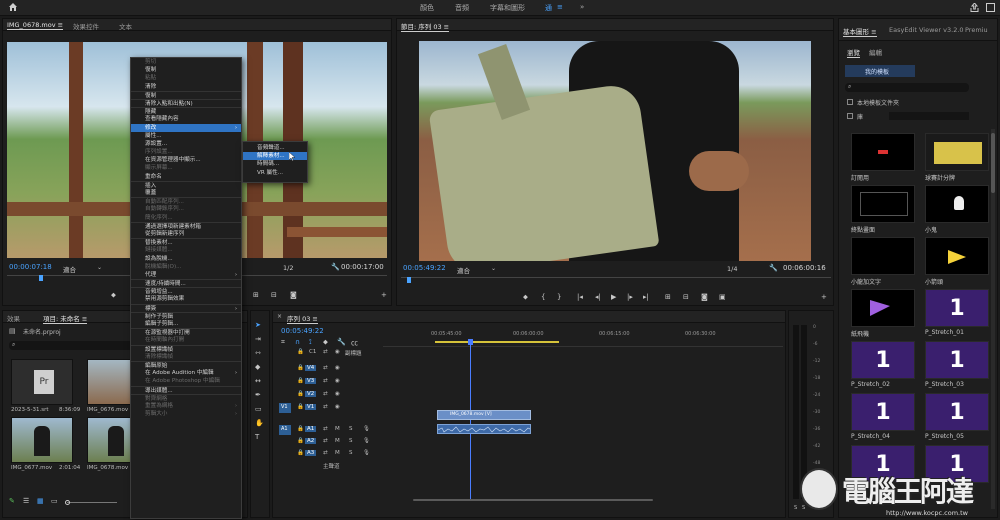 This screenshot has width=1000, height=520. What do you see at coordinates (311, 441) in the screenshot?
I see `track-target: A2` at bounding box center [311, 441].